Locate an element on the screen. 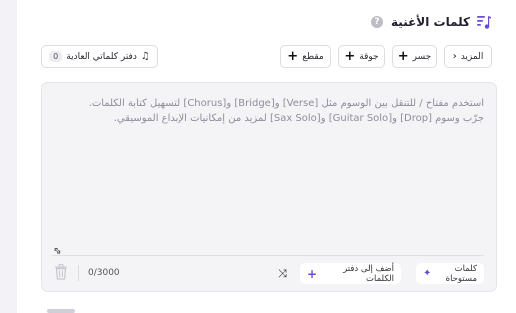 The image size is (516, 313). trash-icon is located at coordinates (61, 272).